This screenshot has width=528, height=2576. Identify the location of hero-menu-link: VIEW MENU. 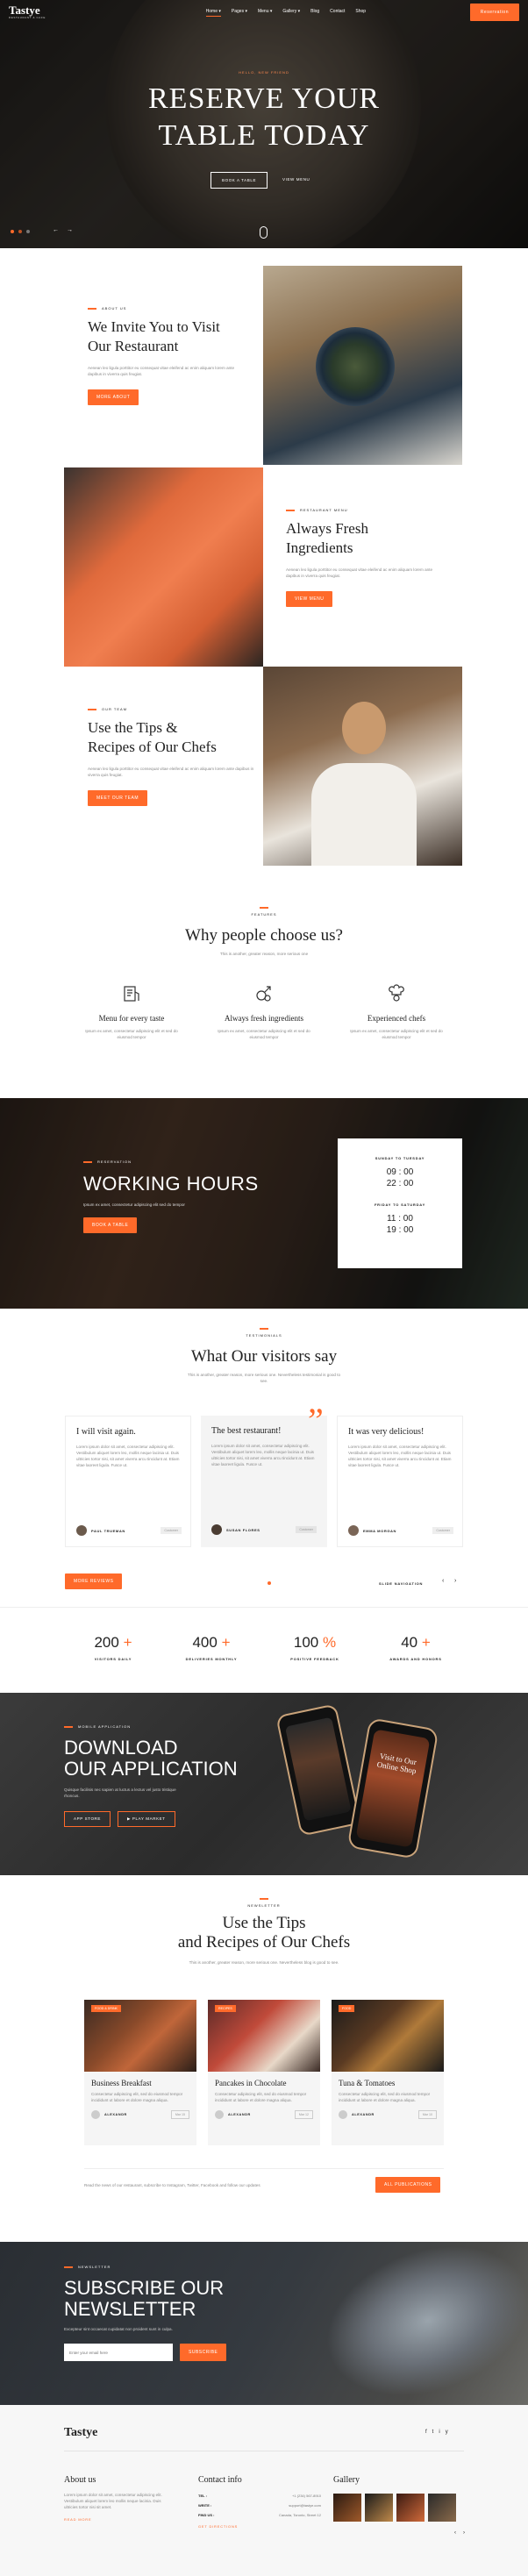
(296, 180).